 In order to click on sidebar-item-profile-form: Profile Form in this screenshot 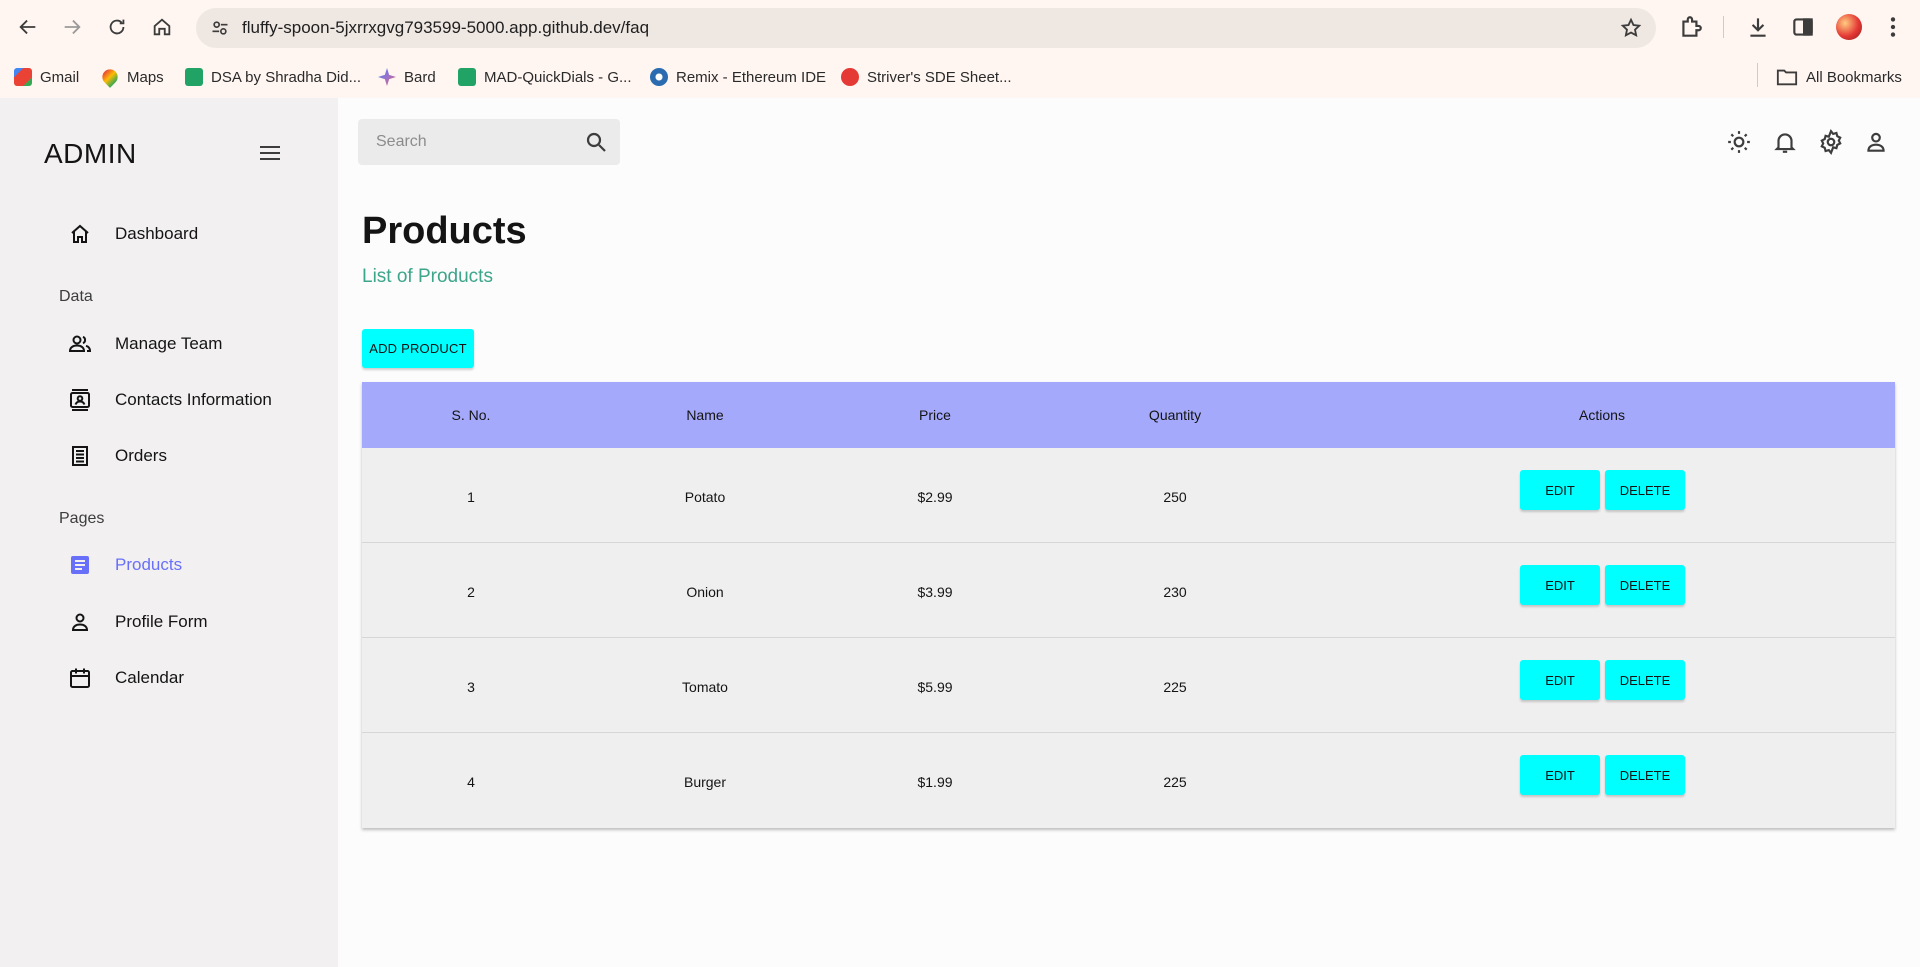, I will do `click(169, 622)`.